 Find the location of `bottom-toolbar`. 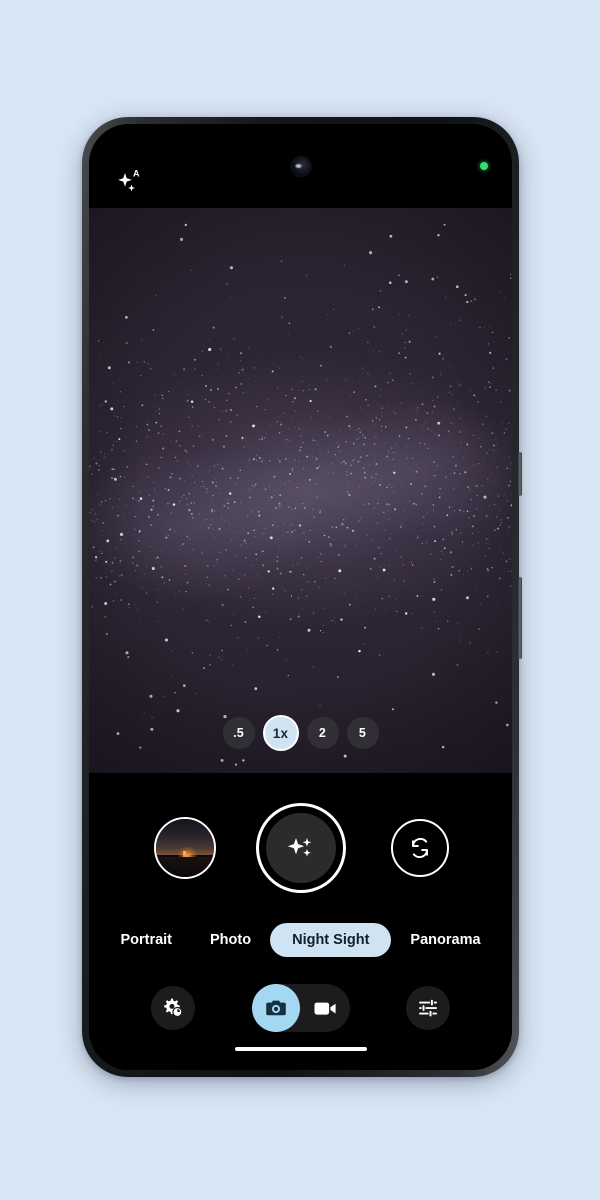

bottom-toolbar is located at coordinates (300, 1008).